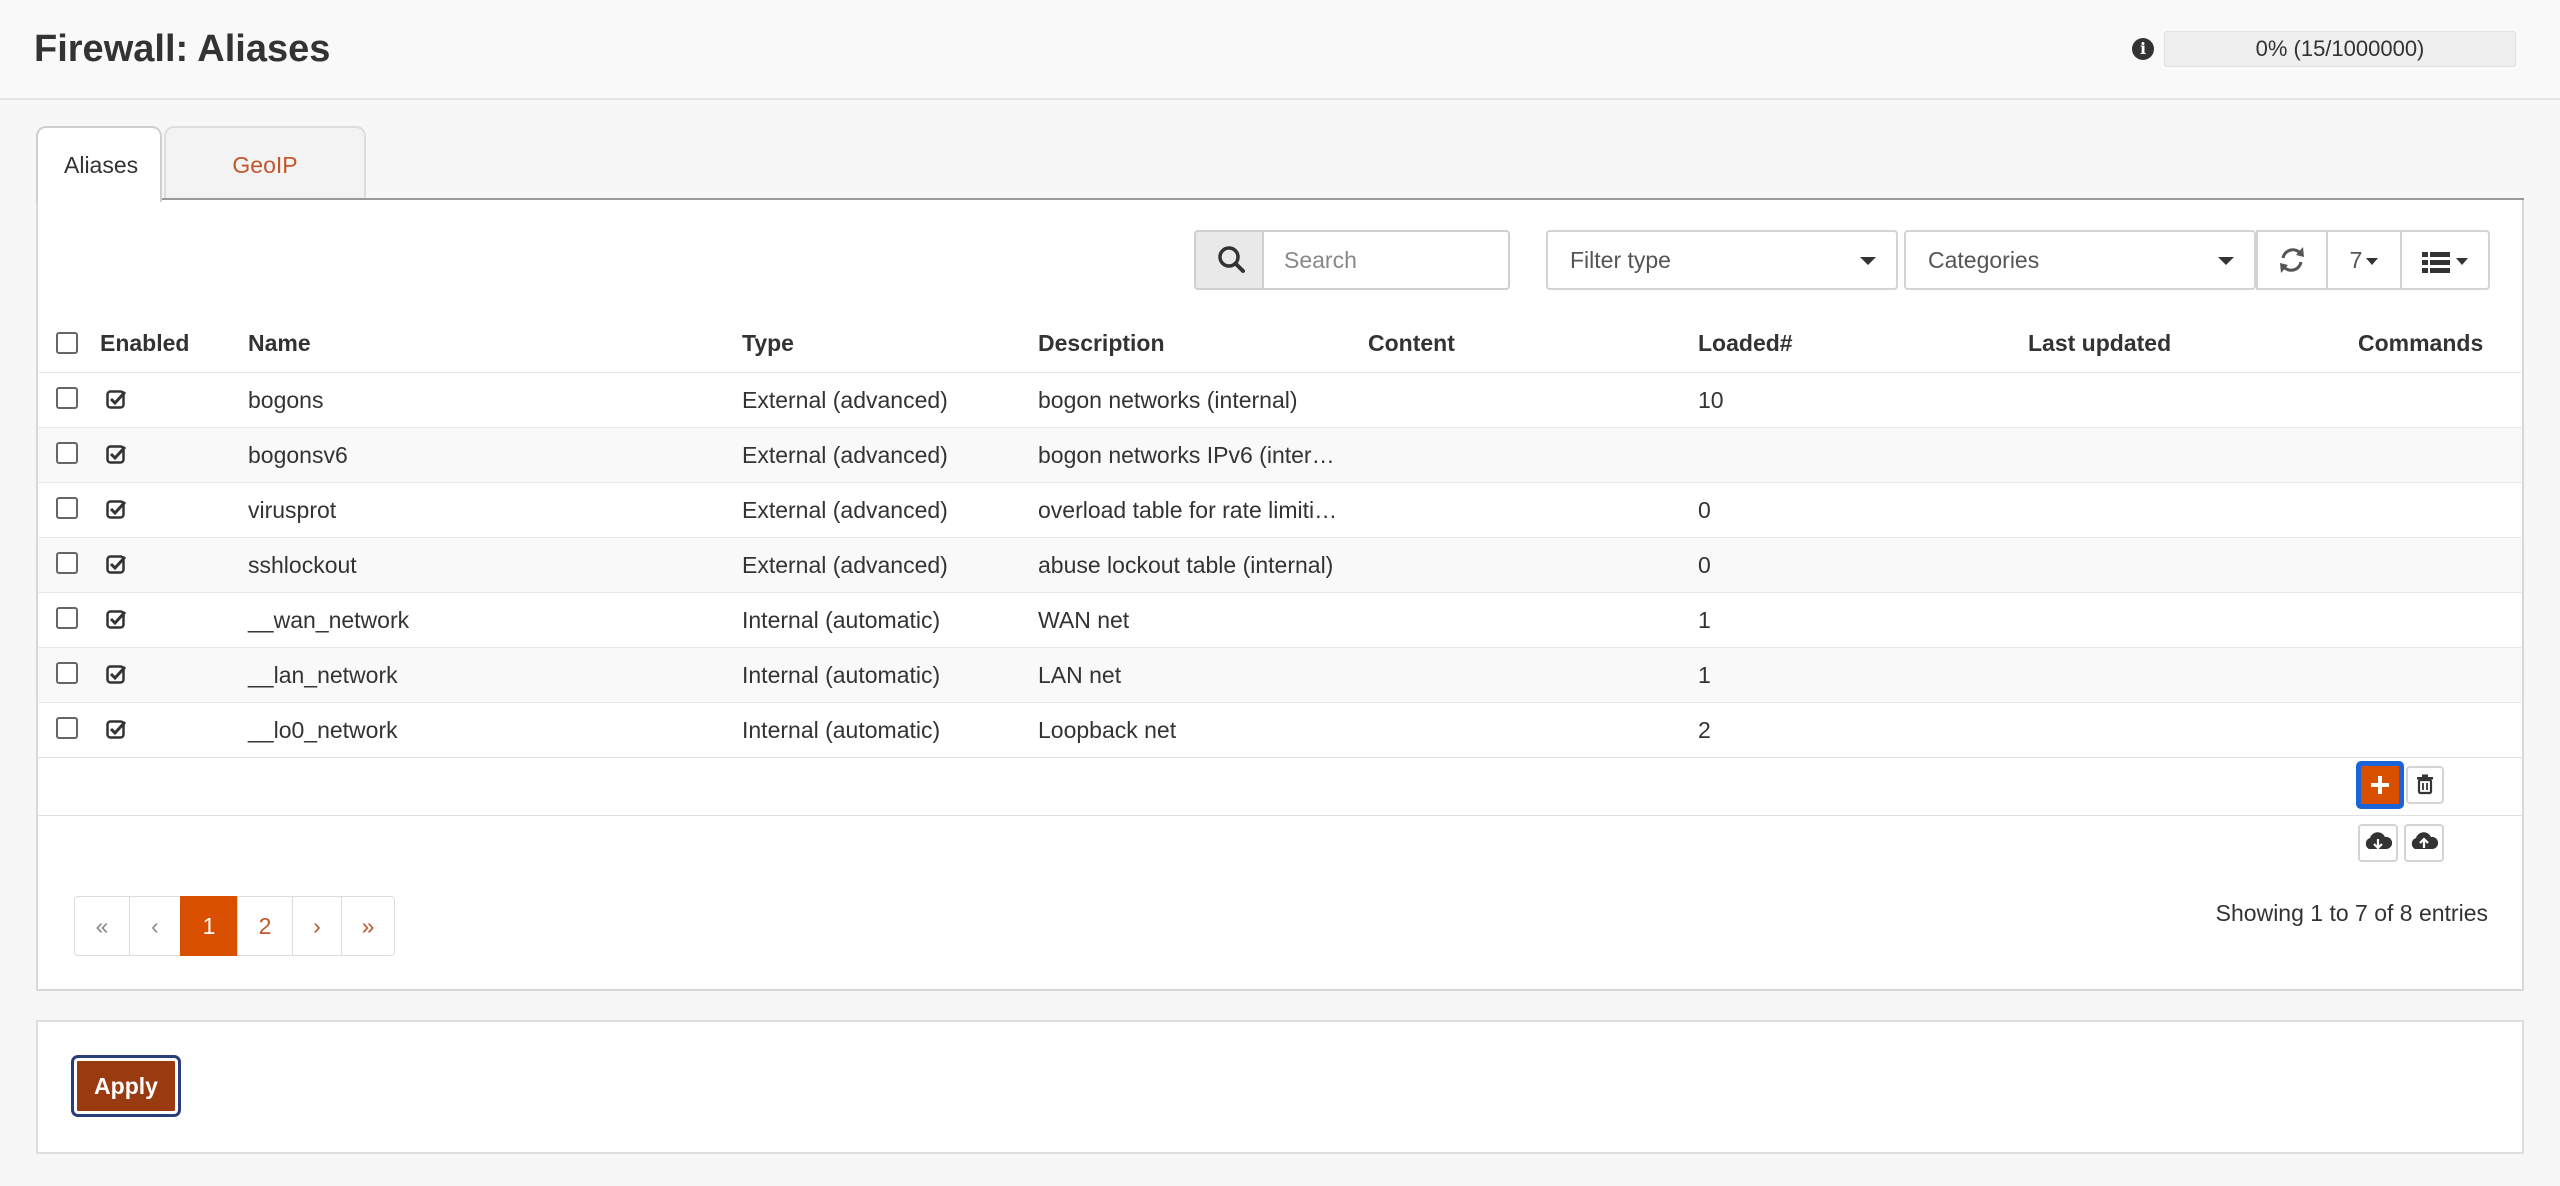 Image resolution: width=2560 pixels, height=1186 pixels. I want to click on alias-name: __lan_network, so click(323, 675).